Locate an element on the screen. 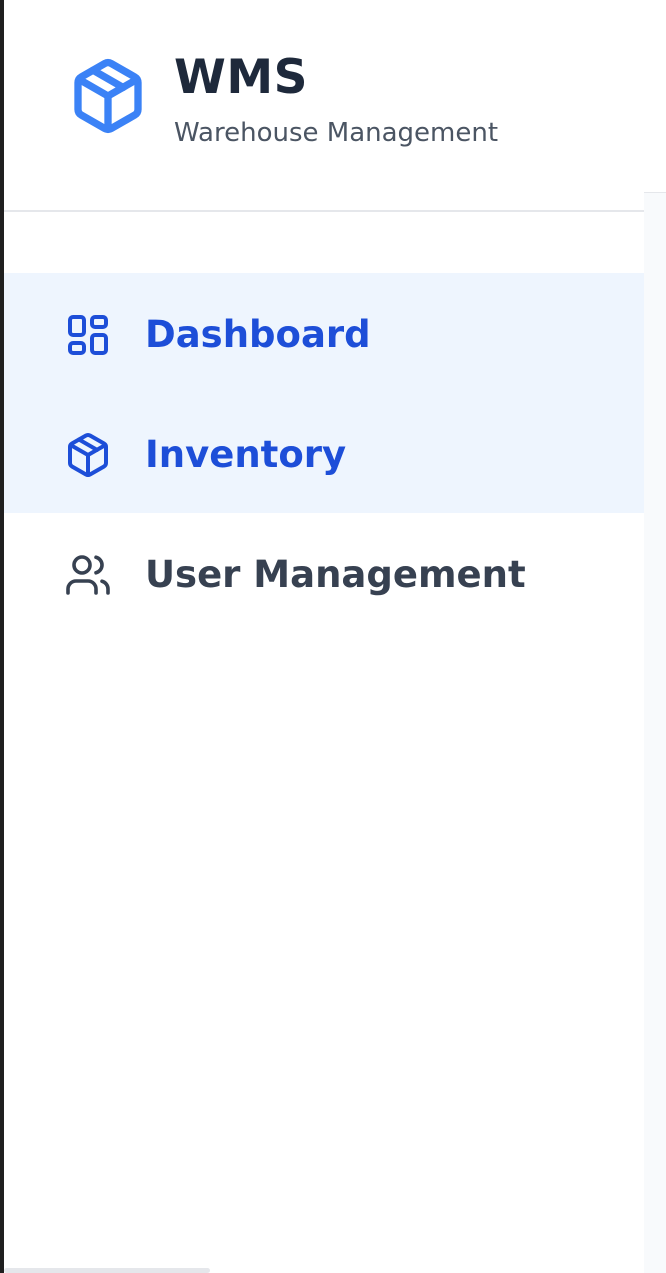 This screenshot has height=1273, width=666. sidebar-item-dashboard: Dashboard is located at coordinates (326, 333).